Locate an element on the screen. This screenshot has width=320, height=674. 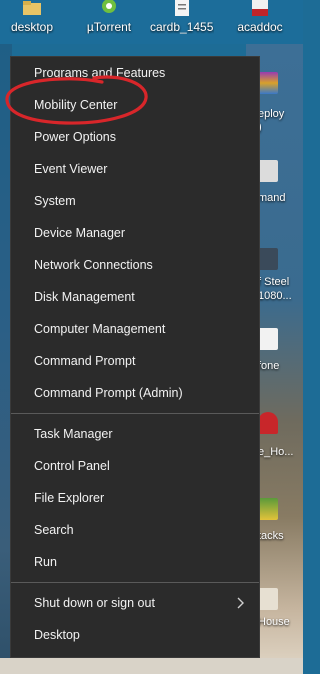
folder-icon is located at coordinates (32, 8).